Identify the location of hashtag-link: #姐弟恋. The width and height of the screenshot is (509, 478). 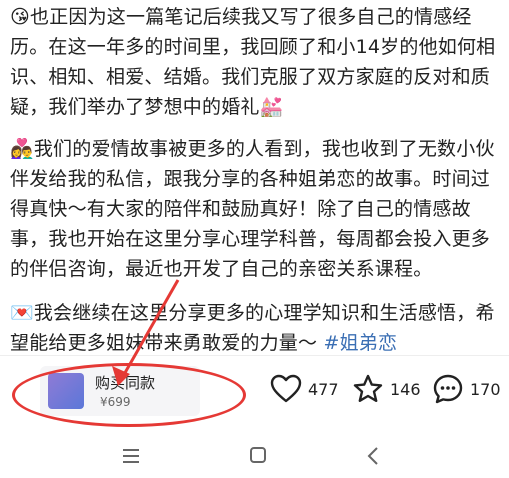
(360, 343).